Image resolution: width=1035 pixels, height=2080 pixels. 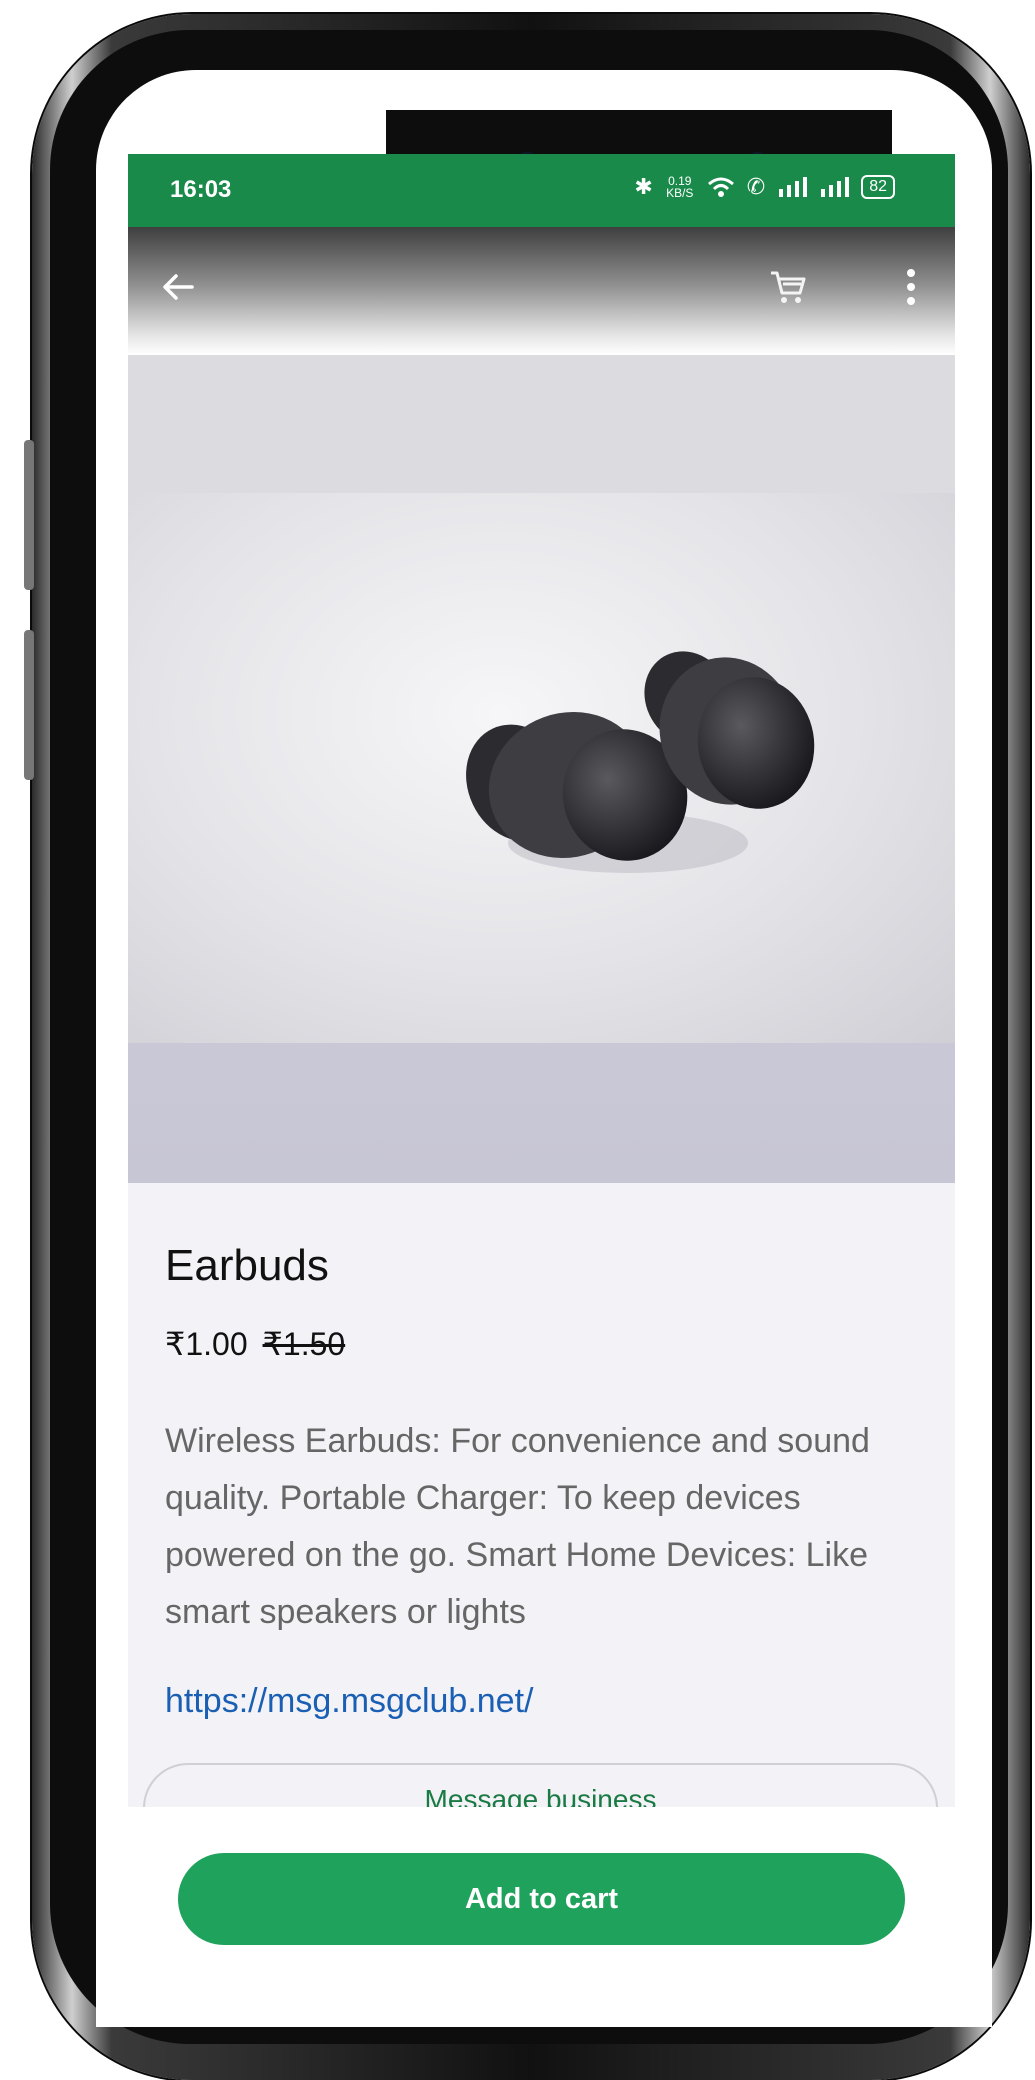 I want to click on cart-icon, so click(x=788, y=287).